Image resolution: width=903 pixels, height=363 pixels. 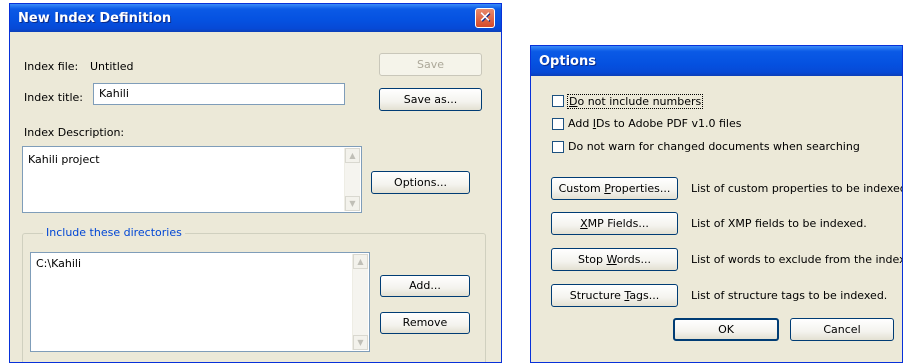 What do you see at coordinates (716, 61) in the screenshot?
I see `options-titlebar: Options` at bounding box center [716, 61].